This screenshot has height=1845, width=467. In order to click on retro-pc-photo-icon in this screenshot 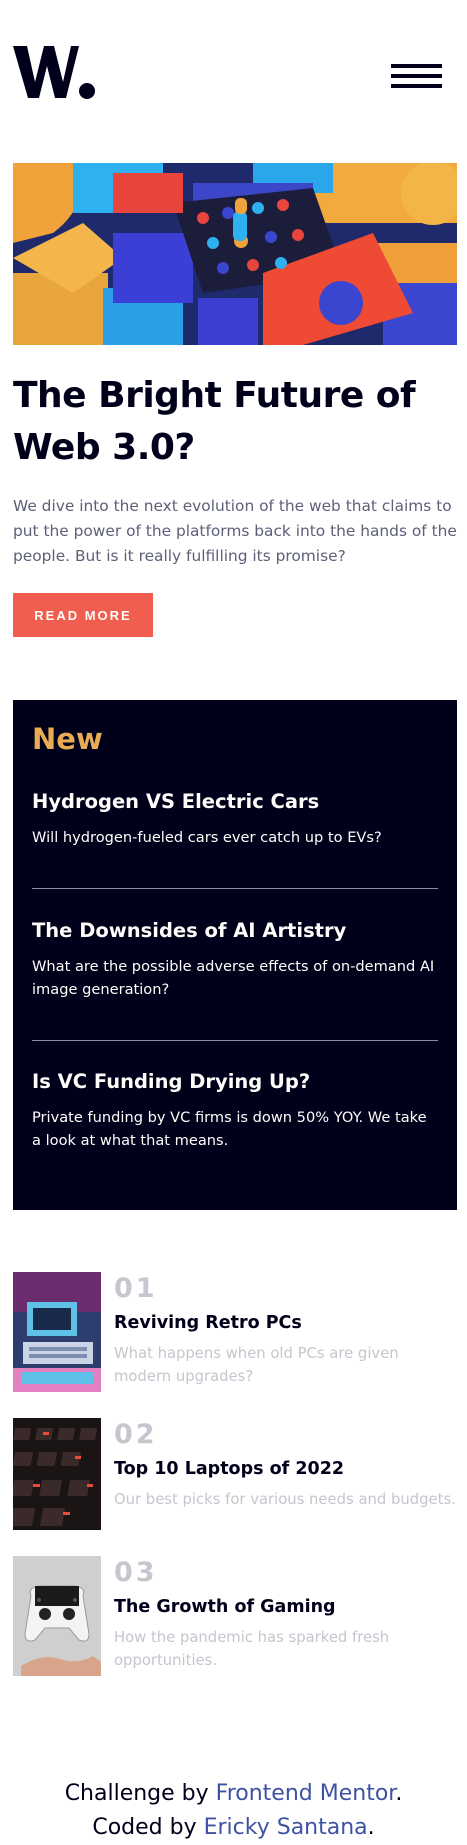, I will do `click(57, 1332)`.